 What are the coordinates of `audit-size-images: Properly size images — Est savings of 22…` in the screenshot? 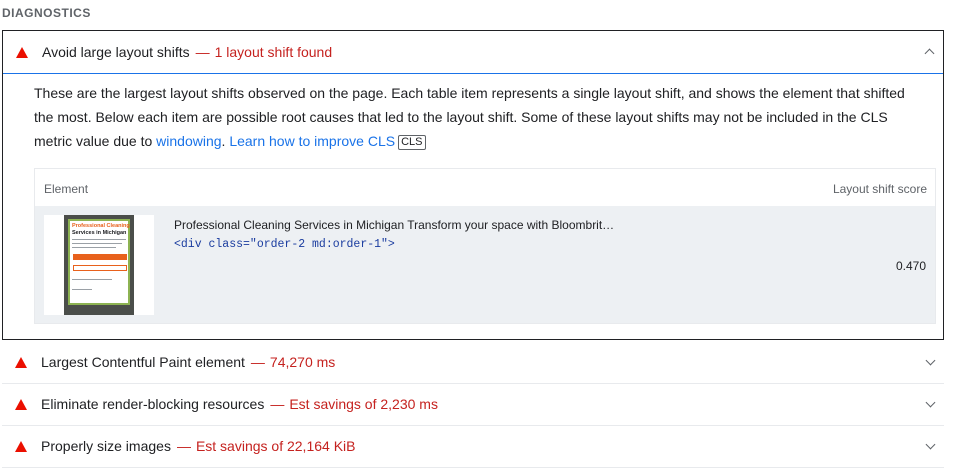 It's located at (473, 446).